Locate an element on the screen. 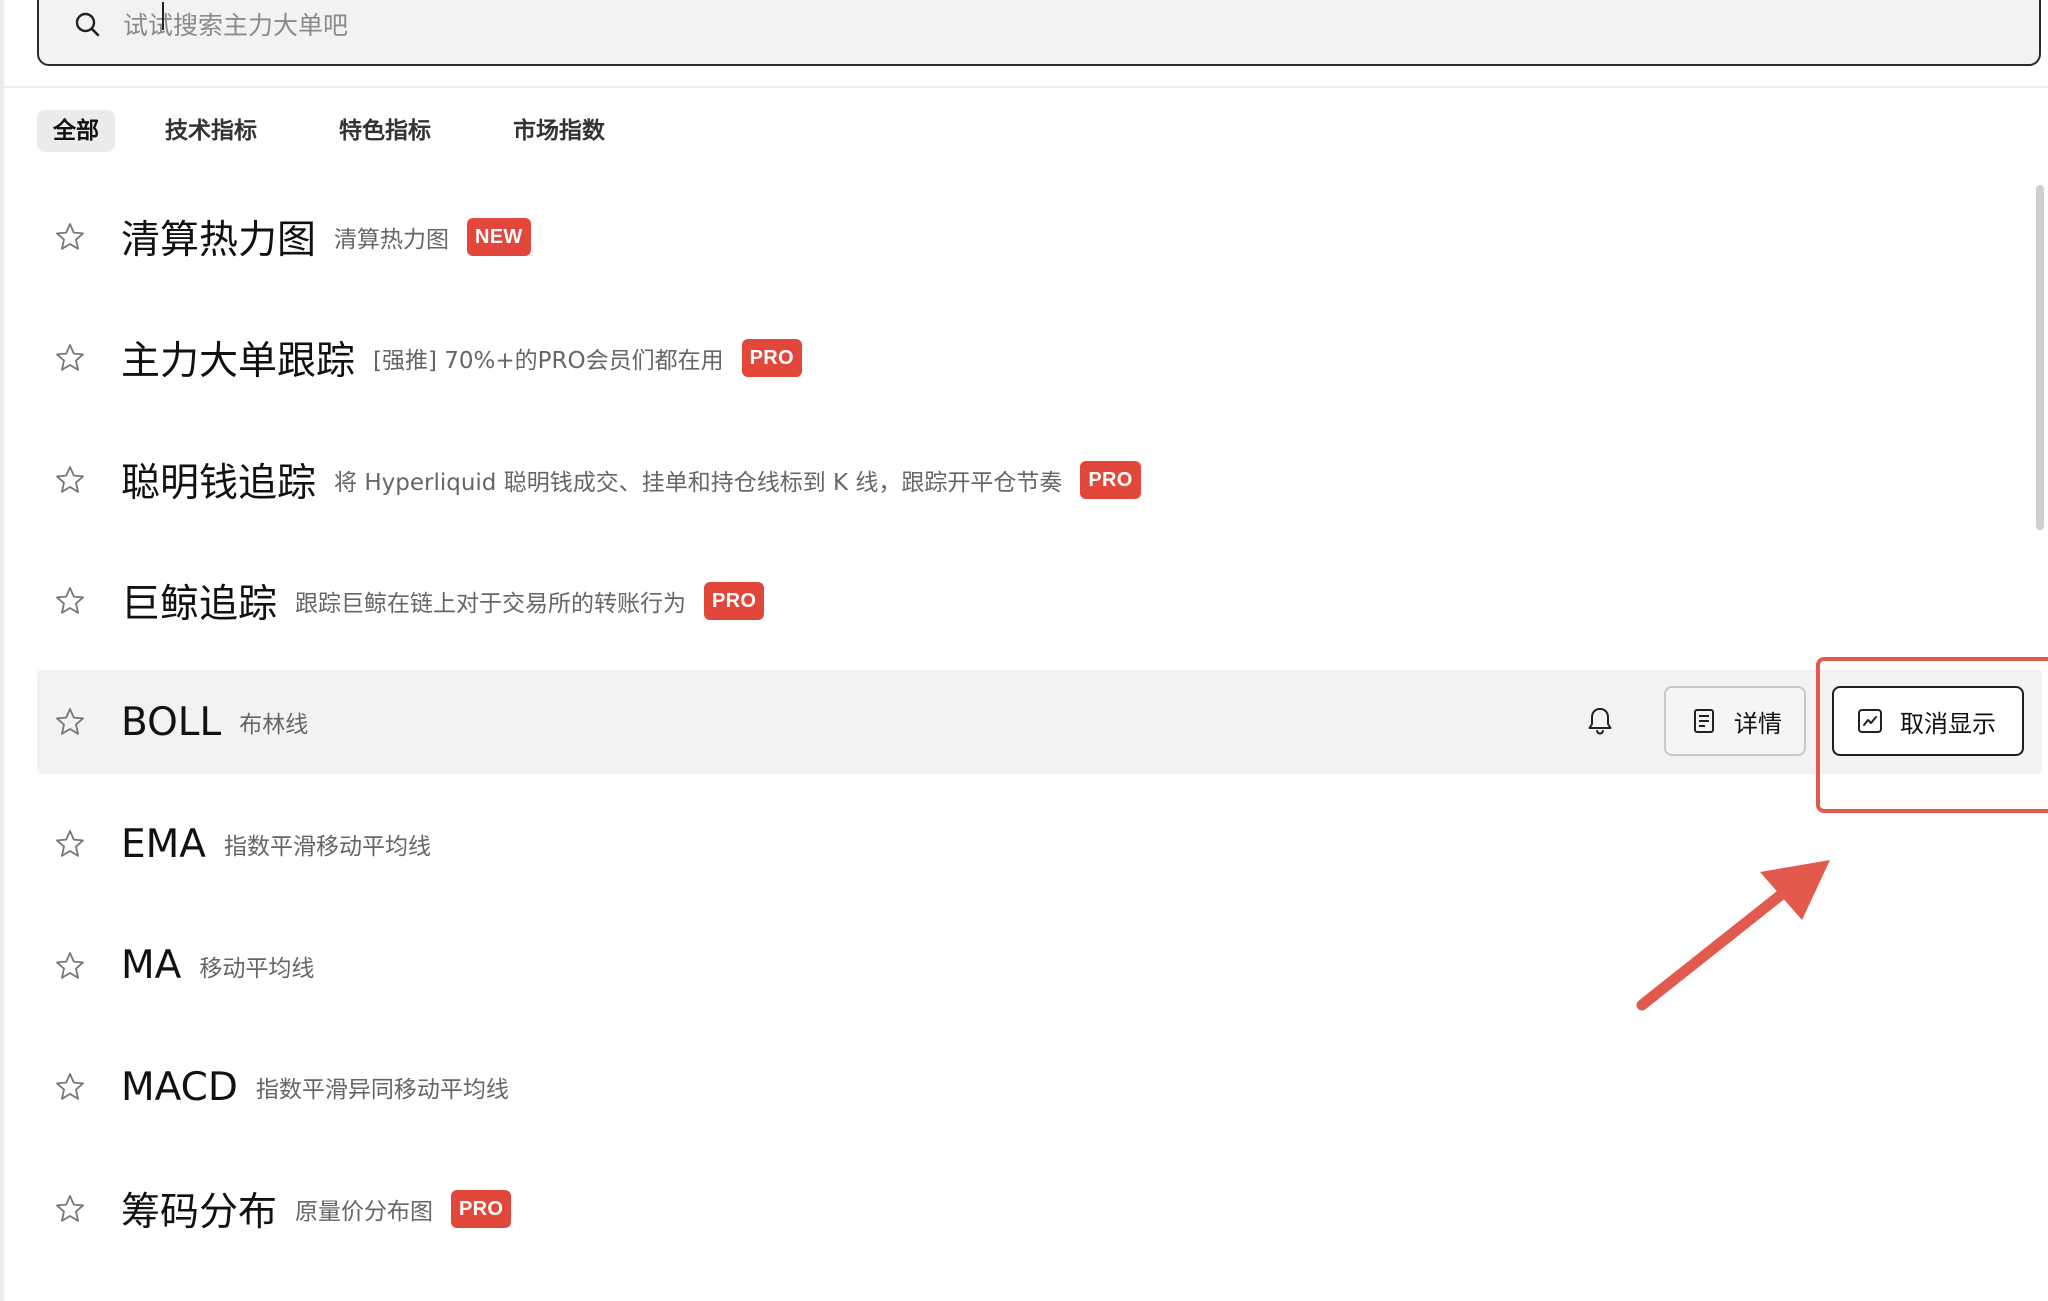 Image resolution: width=2048 pixels, height=1301 pixels. indicator-title: BOLL is located at coordinates (171, 722).